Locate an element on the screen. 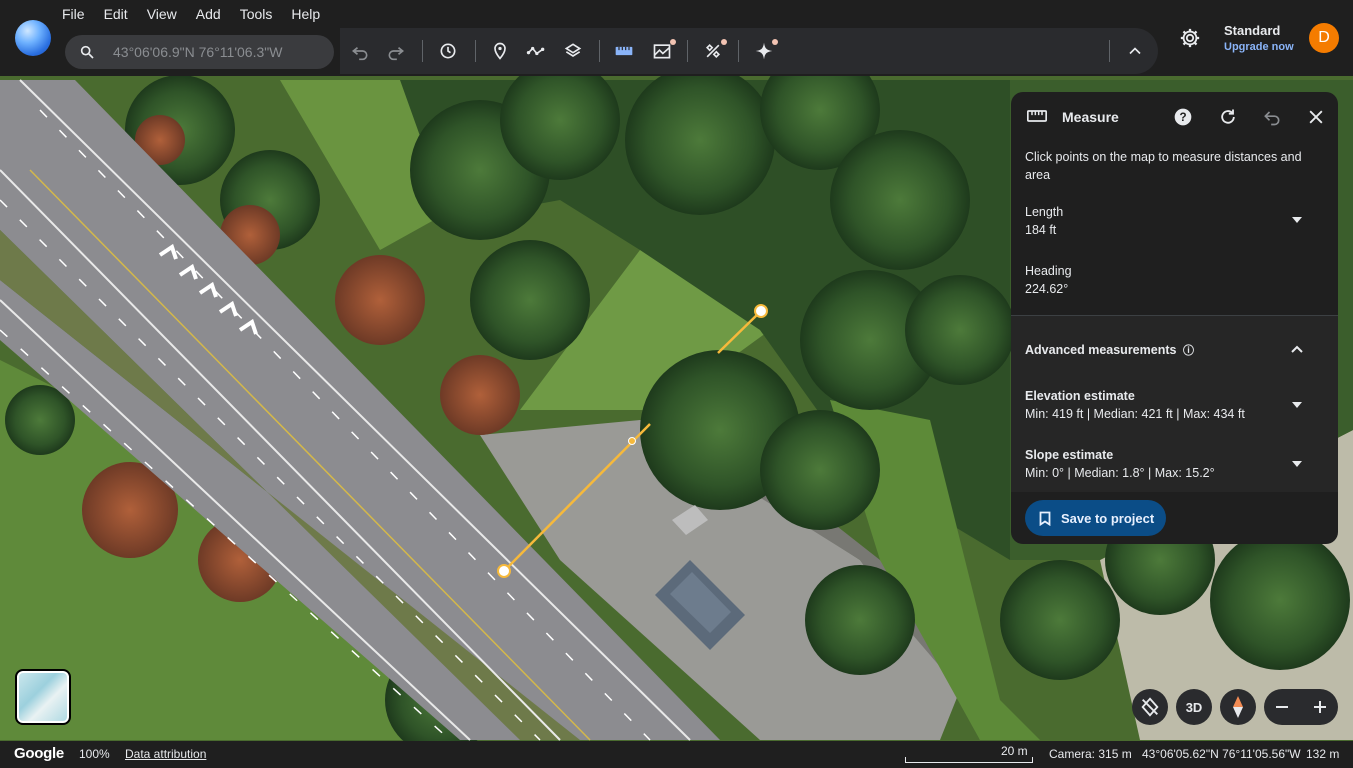 Image resolution: width=1353 pixels, height=768 pixels. menu-view: View is located at coordinates (166, 14).